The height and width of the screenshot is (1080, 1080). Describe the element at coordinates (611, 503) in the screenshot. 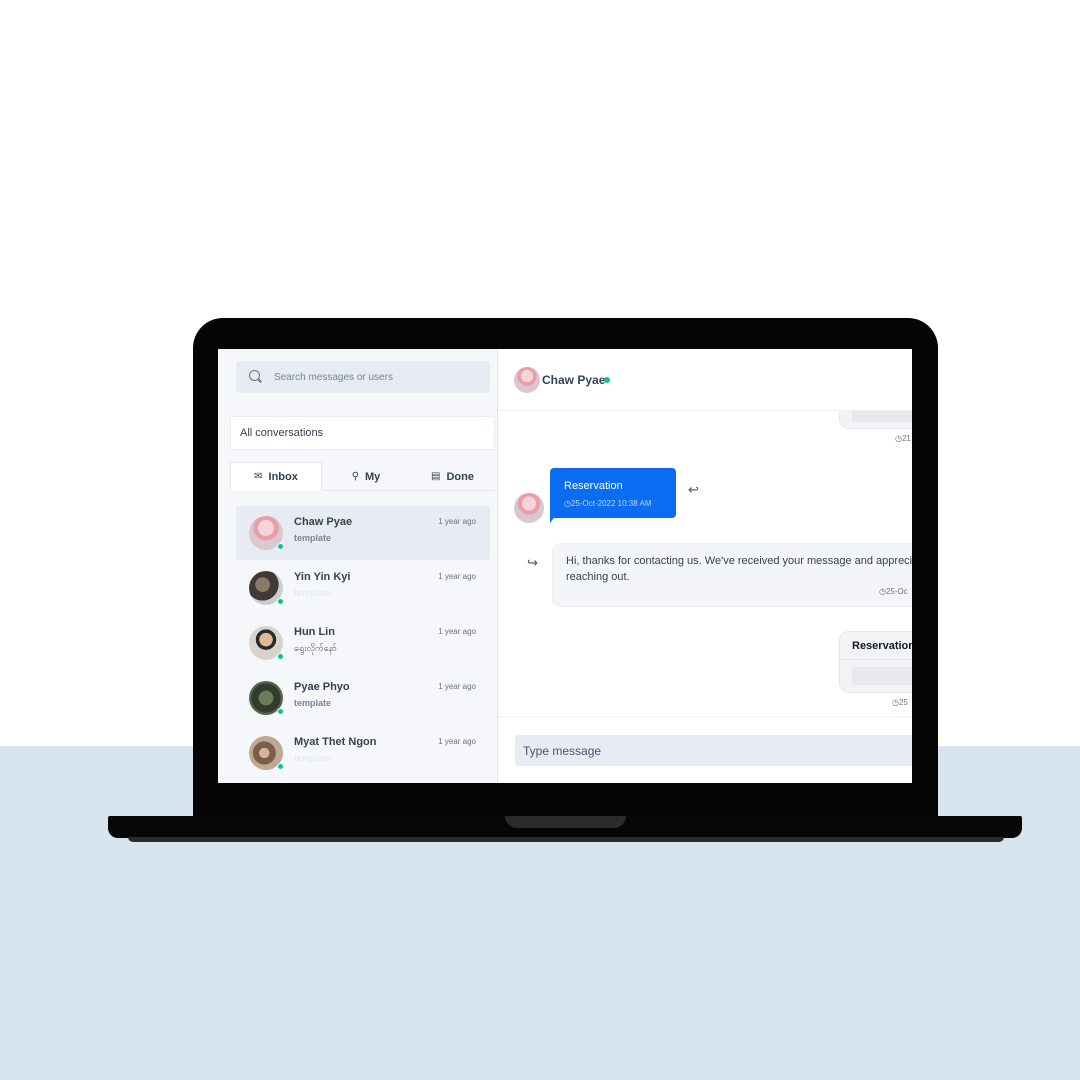

I see `message-time-text: 25-Oct-2022 10:38 AM` at that location.